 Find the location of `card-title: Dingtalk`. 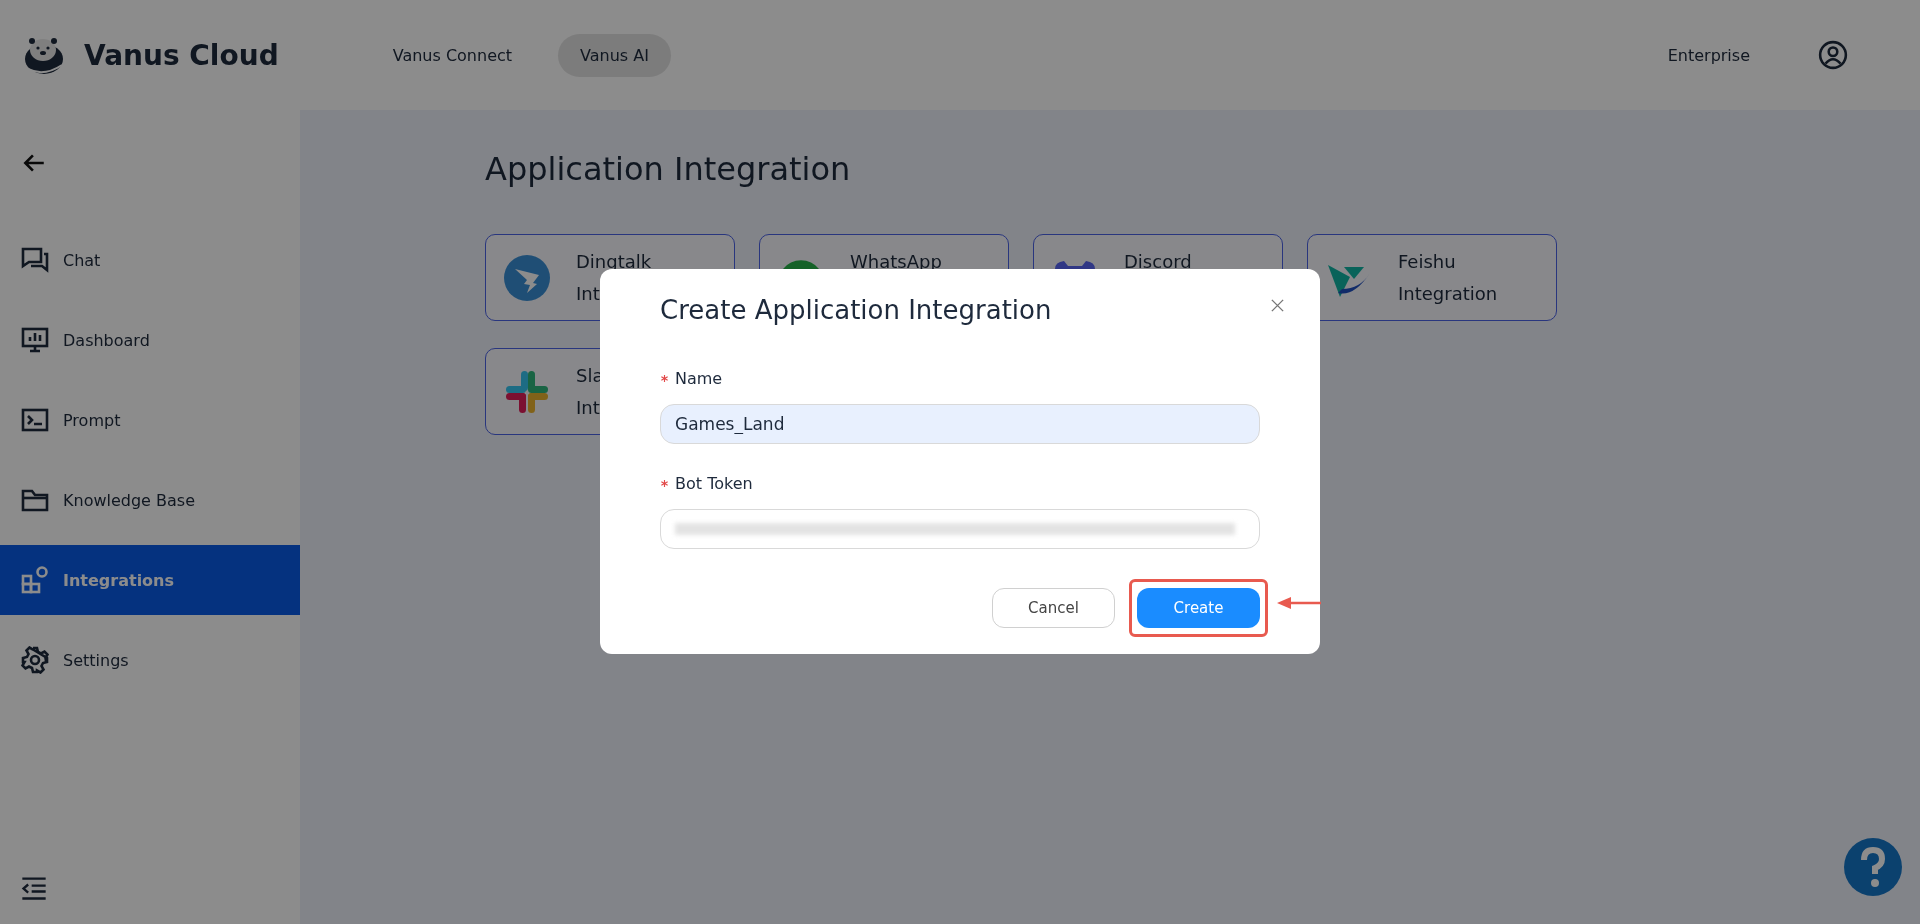

card-title: Dingtalk is located at coordinates (614, 262).